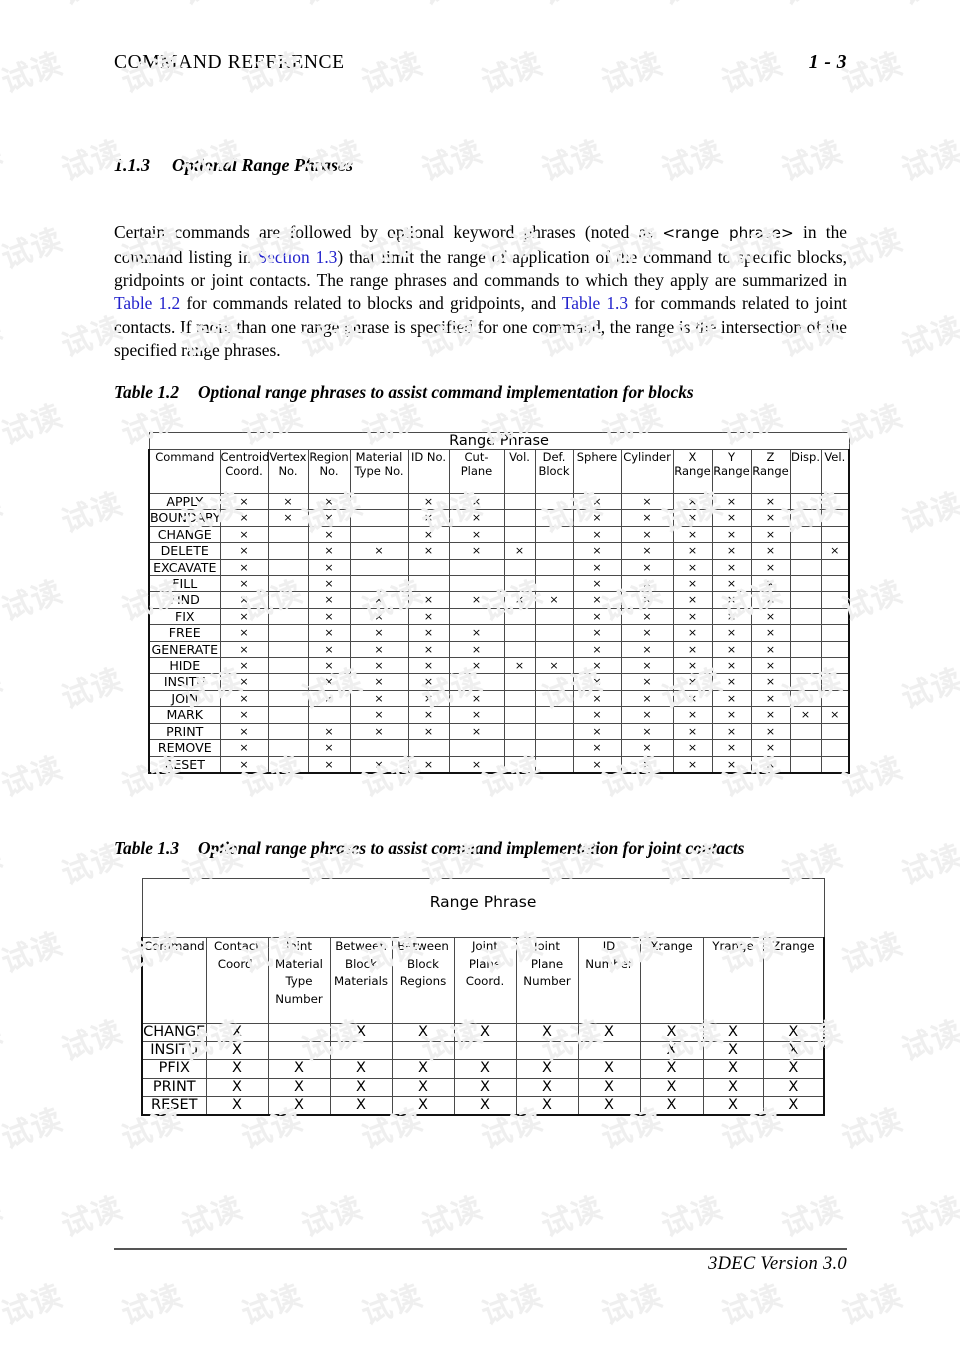 The image size is (960, 1357). Describe the element at coordinates (647, 457) in the screenshot. I see `column-header-line: Cylinder` at that location.